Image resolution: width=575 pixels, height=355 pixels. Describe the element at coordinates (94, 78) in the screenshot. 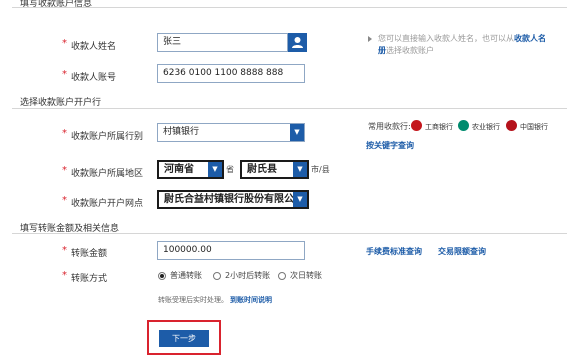

I see `payee-account-label: 收款人账号` at that location.